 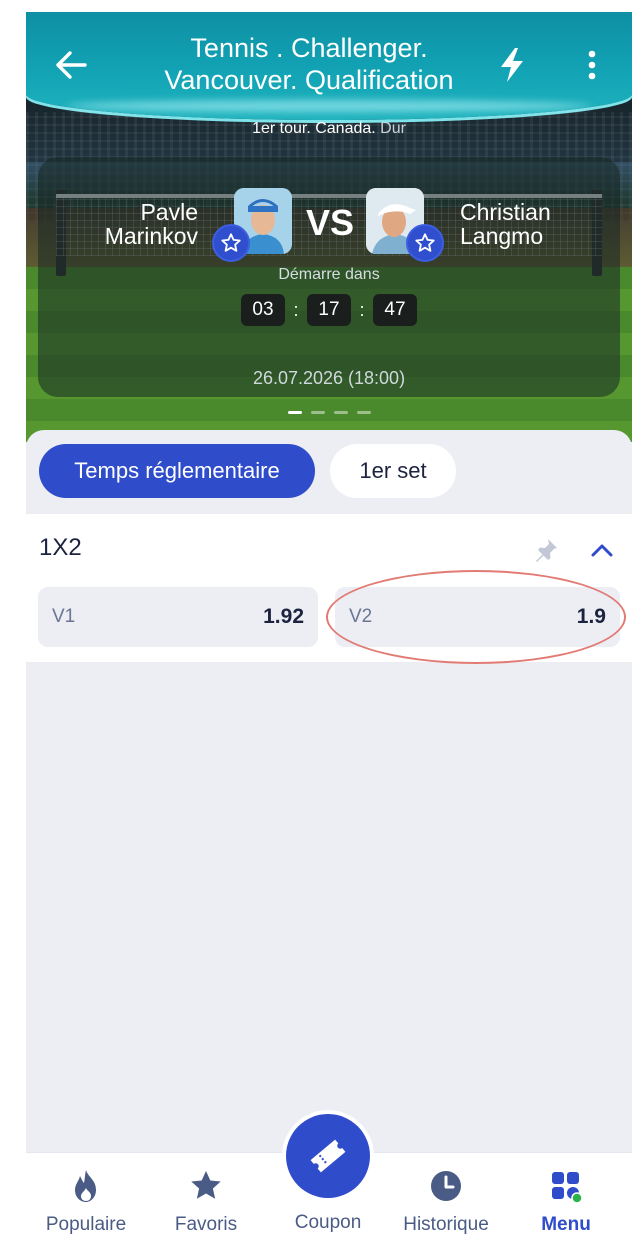 What do you see at coordinates (395, 310) in the screenshot?
I see `countdown-seconds: 47` at bounding box center [395, 310].